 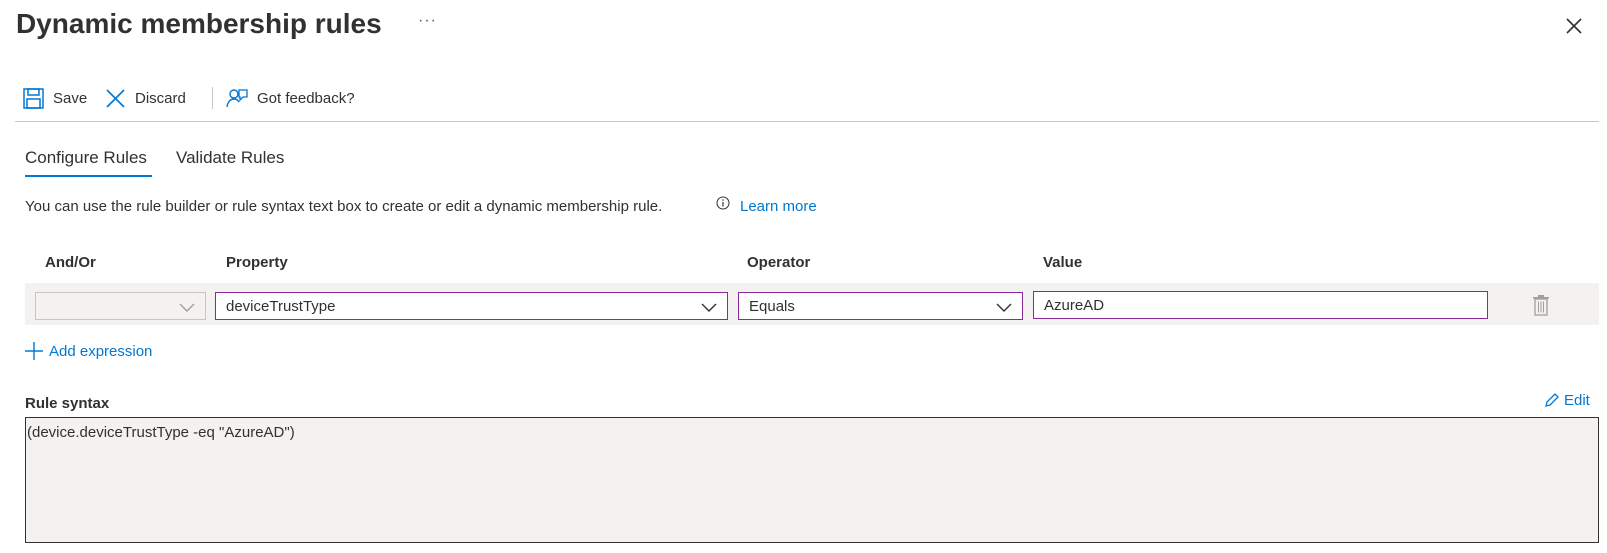 What do you see at coordinates (1260, 305) in the screenshot?
I see `value-input: AzureAD` at bounding box center [1260, 305].